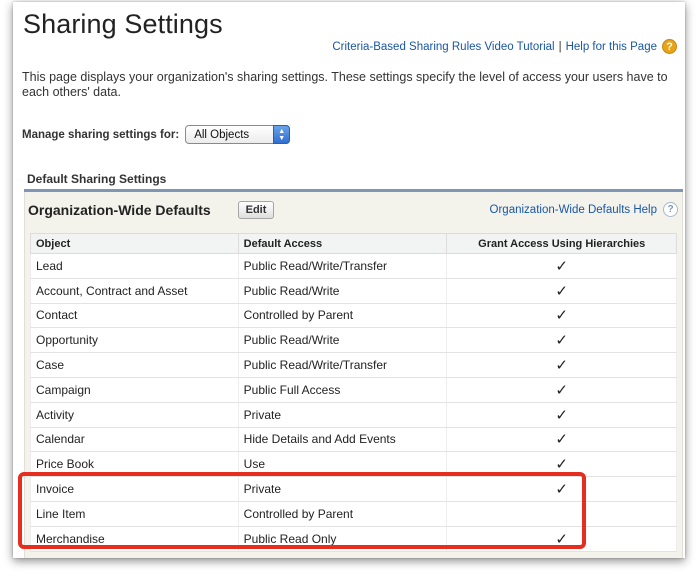  Describe the element at coordinates (119, 210) in the screenshot. I see `panel-title: Organization-Wide Defaults` at that location.